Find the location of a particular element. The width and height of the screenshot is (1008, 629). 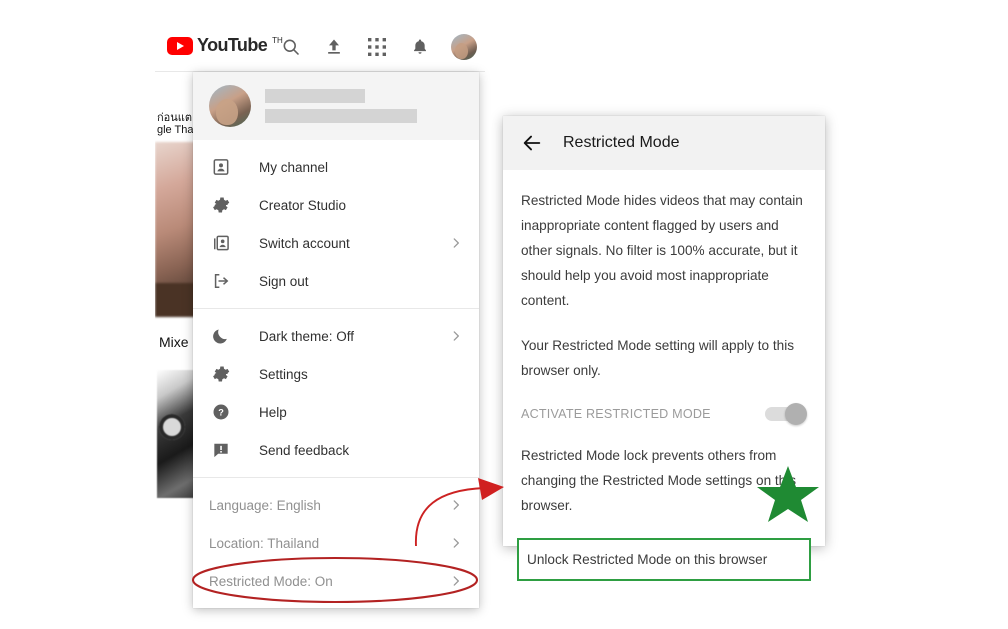

switch-account-icon is located at coordinates (221, 243).